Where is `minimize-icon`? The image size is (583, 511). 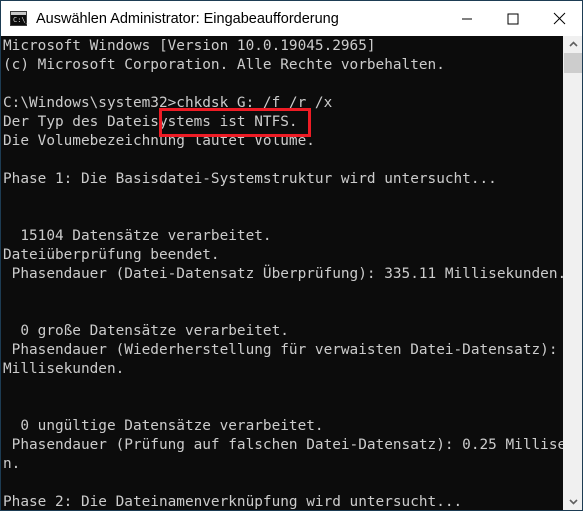 minimize-icon is located at coordinates (467, 18).